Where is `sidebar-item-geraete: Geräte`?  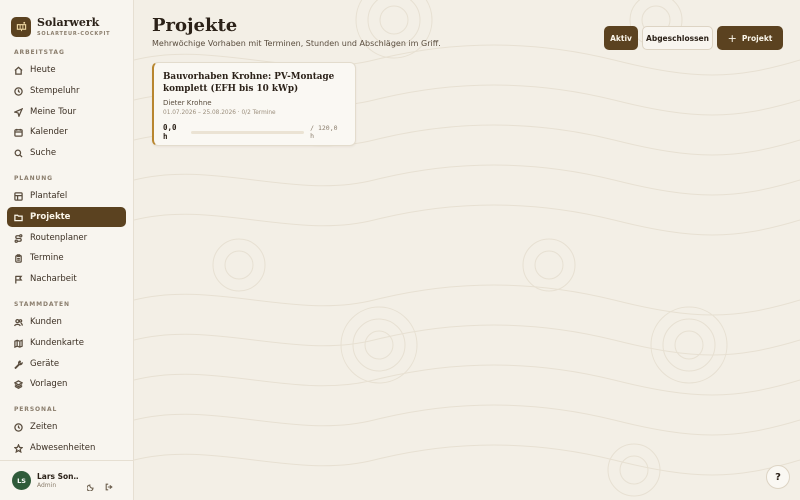
sidebar-item-geraete: Geräte is located at coordinates (66, 364).